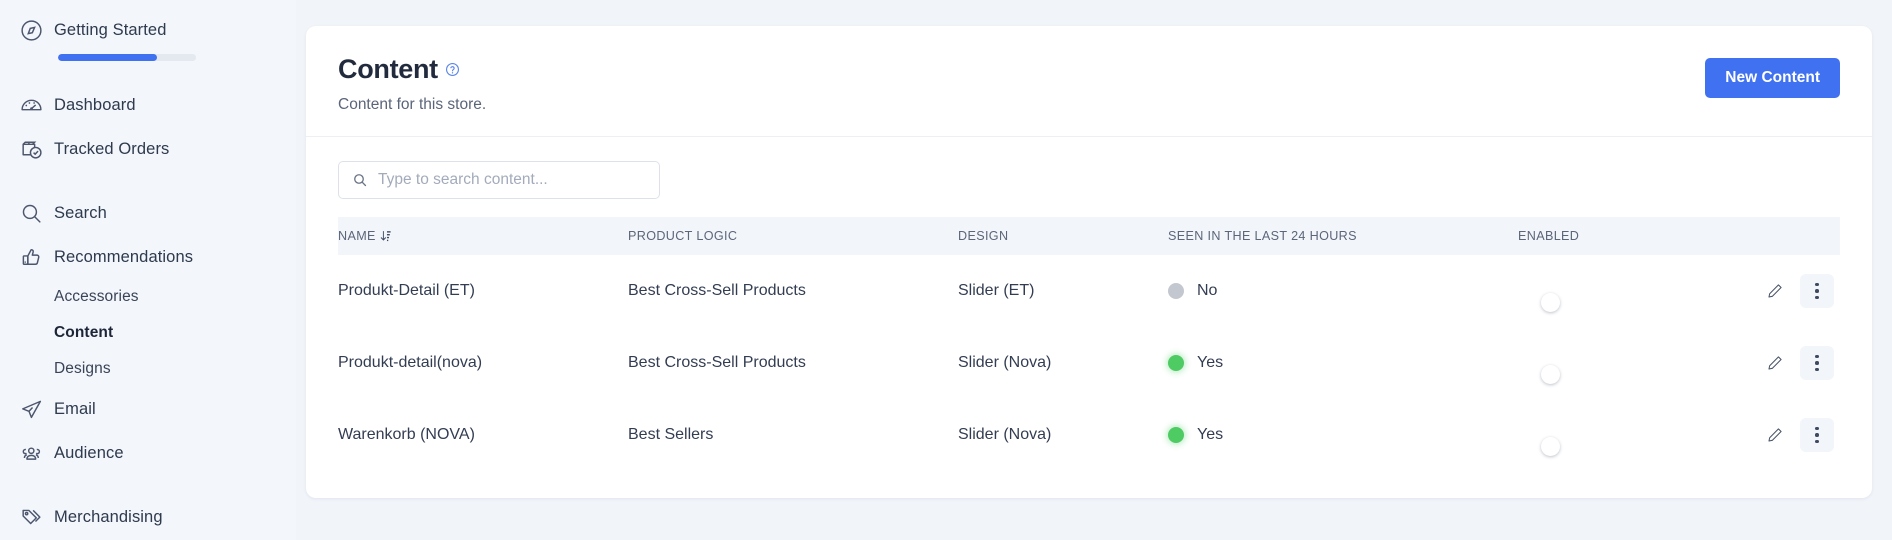 This screenshot has width=1892, height=540. I want to click on cell-product-logic: Best Sellers, so click(671, 434).